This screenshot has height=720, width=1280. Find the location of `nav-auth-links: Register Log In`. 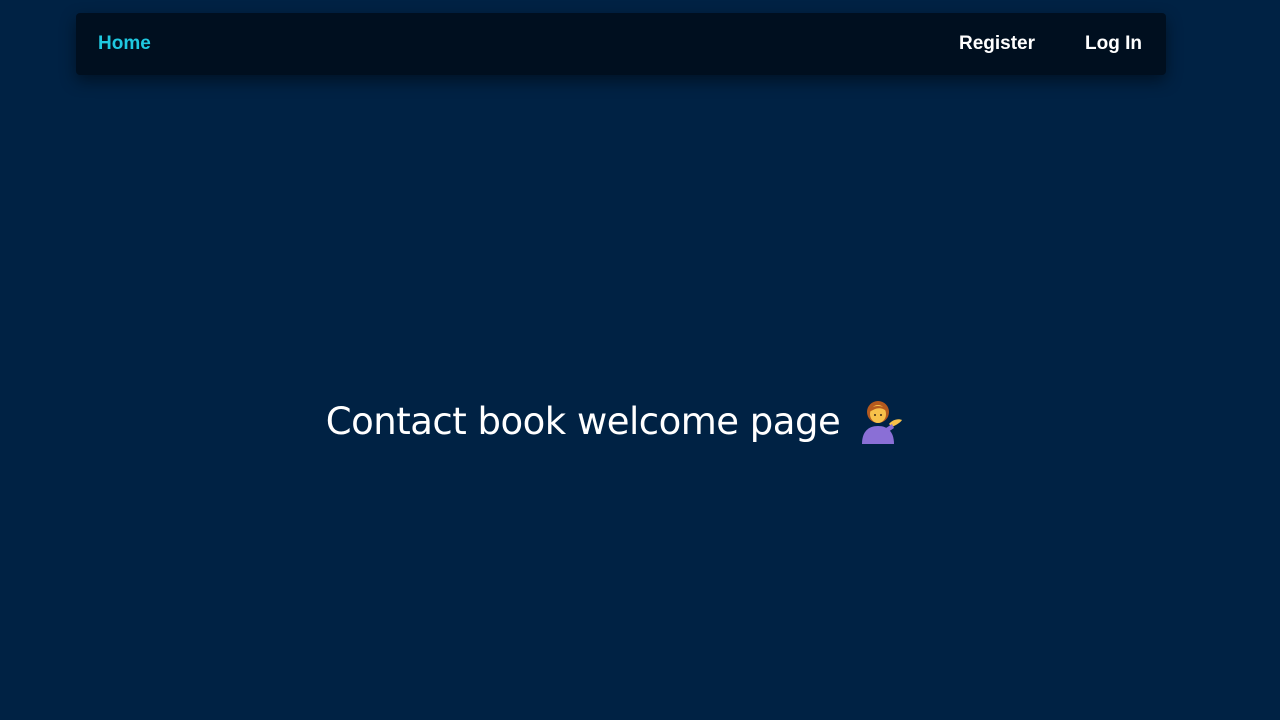

nav-auth-links: Register Log In is located at coordinates (1050, 44).